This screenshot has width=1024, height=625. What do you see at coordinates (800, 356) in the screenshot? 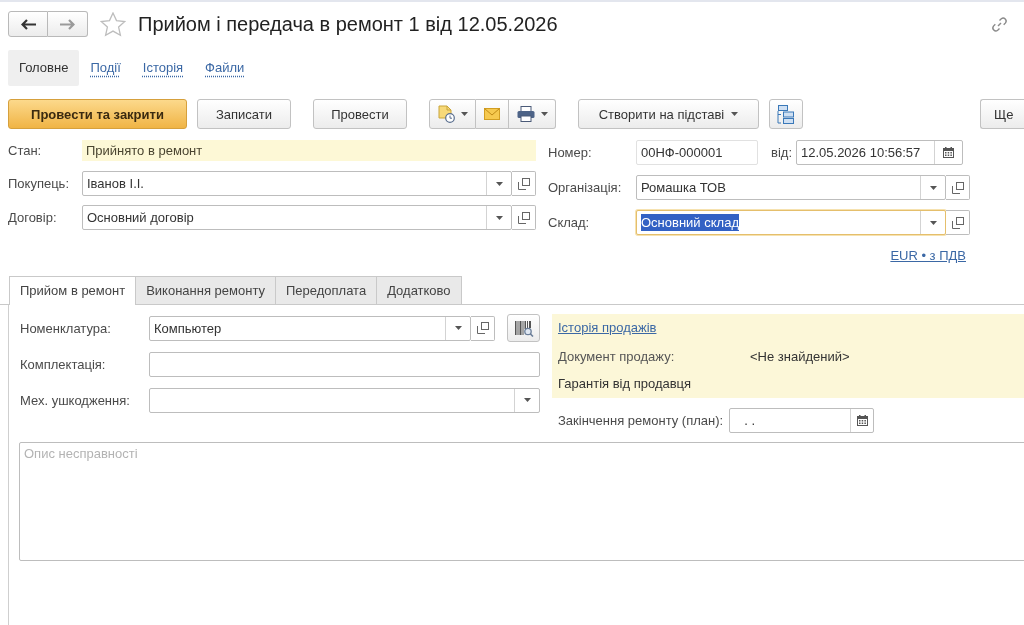
I see `document-value: <Не знайдений>` at bounding box center [800, 356].